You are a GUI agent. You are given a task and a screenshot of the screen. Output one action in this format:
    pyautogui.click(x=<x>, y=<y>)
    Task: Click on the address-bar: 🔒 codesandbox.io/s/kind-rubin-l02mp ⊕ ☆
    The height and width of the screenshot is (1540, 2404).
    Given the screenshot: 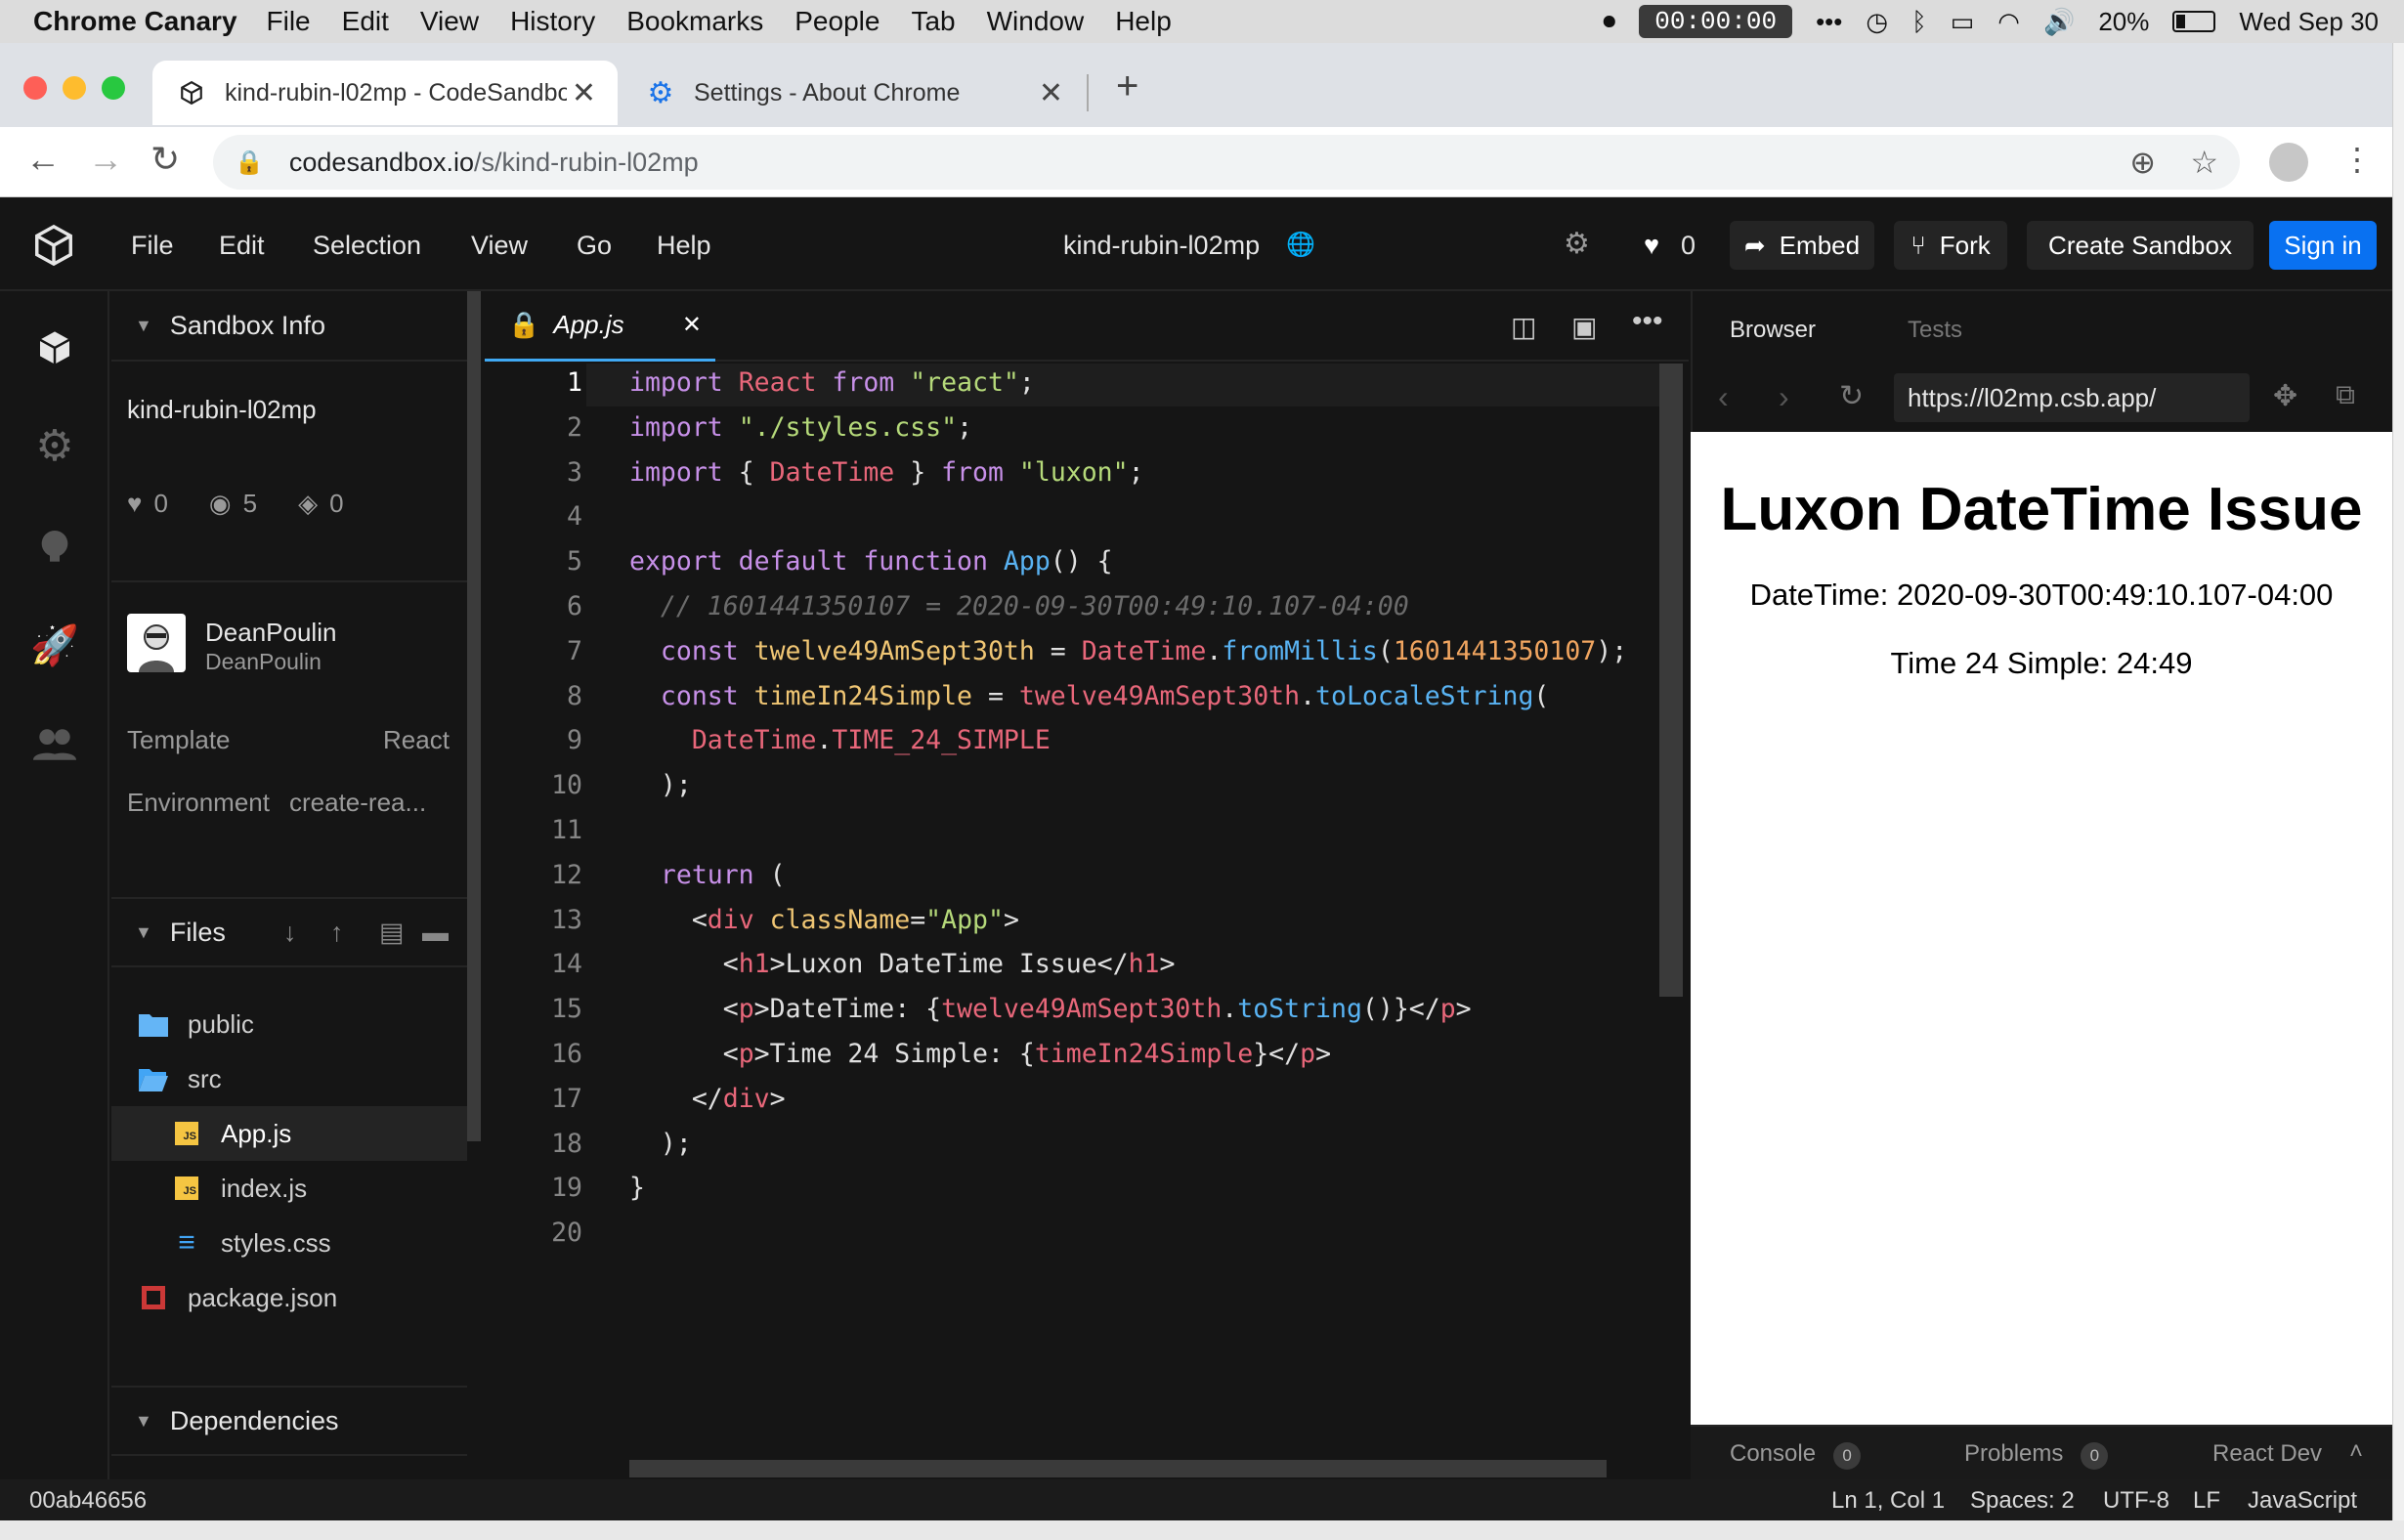 What is the action you would take?
    pyautogui.click(x=1226, y=162)
    